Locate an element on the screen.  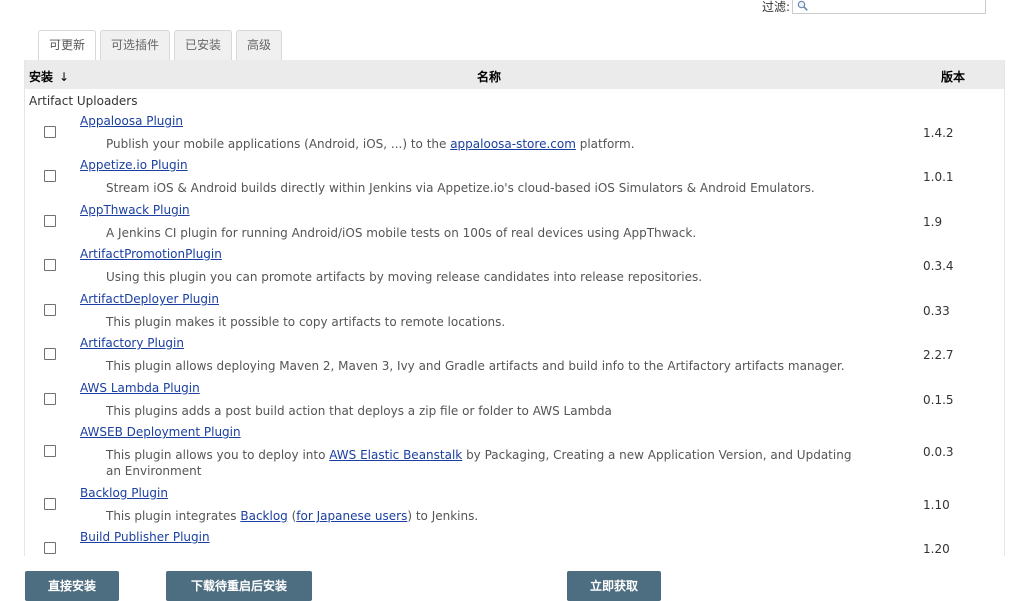
filter-input is located at coordinates (896, 6).